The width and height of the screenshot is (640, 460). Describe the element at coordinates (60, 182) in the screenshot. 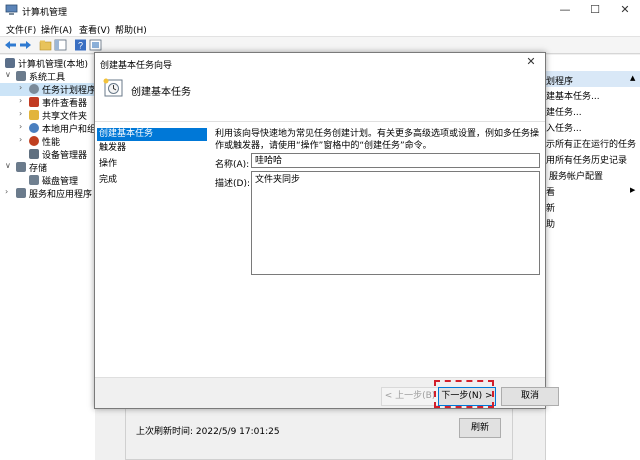

I see `tree-label: 磁盘管理` at that location.